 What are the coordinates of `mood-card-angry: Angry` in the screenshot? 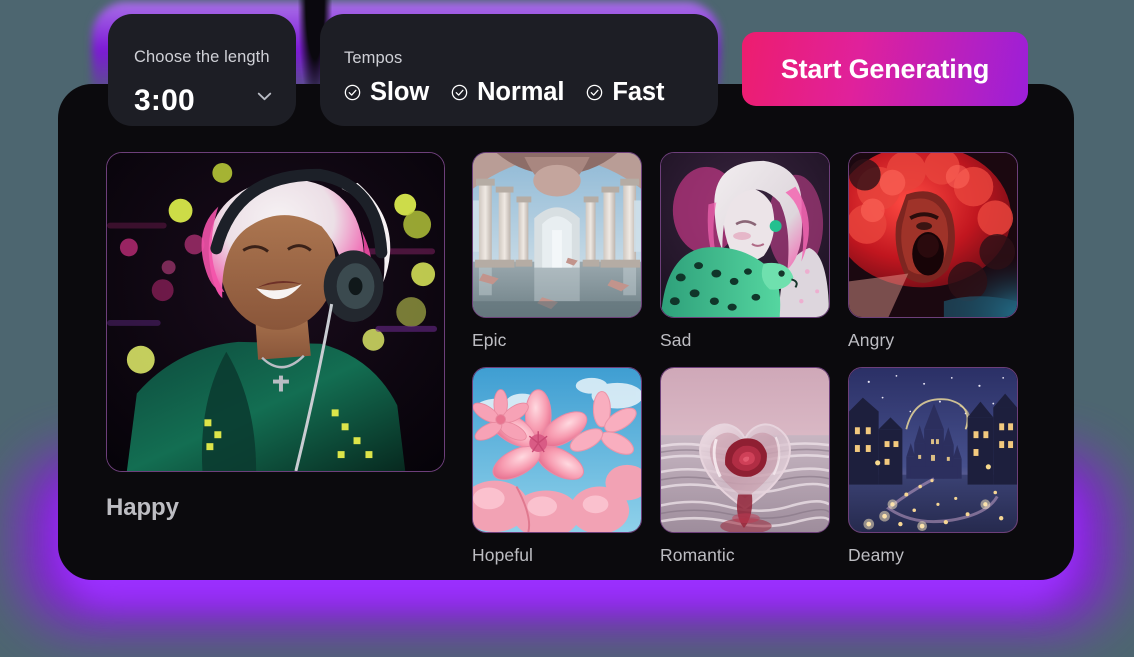 It's located at (933, 251).